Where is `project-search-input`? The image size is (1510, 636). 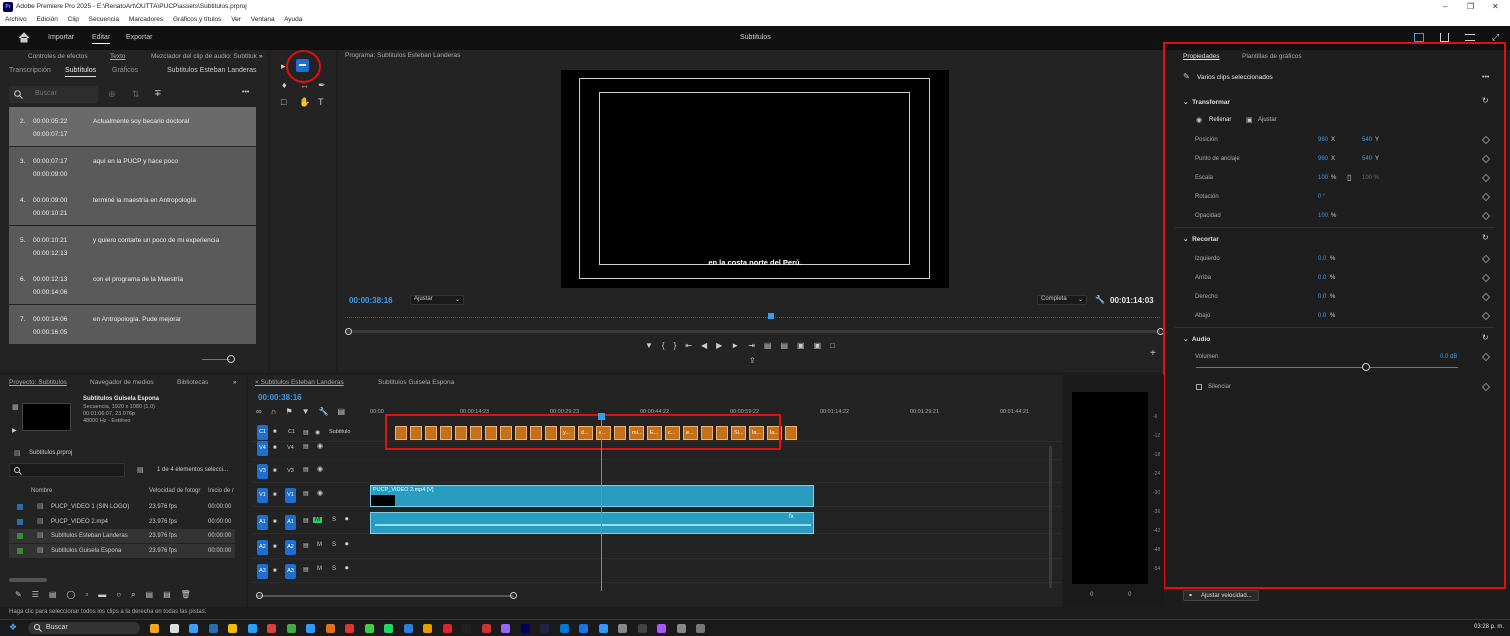
project-search-input is located at coordinates (67, 470).